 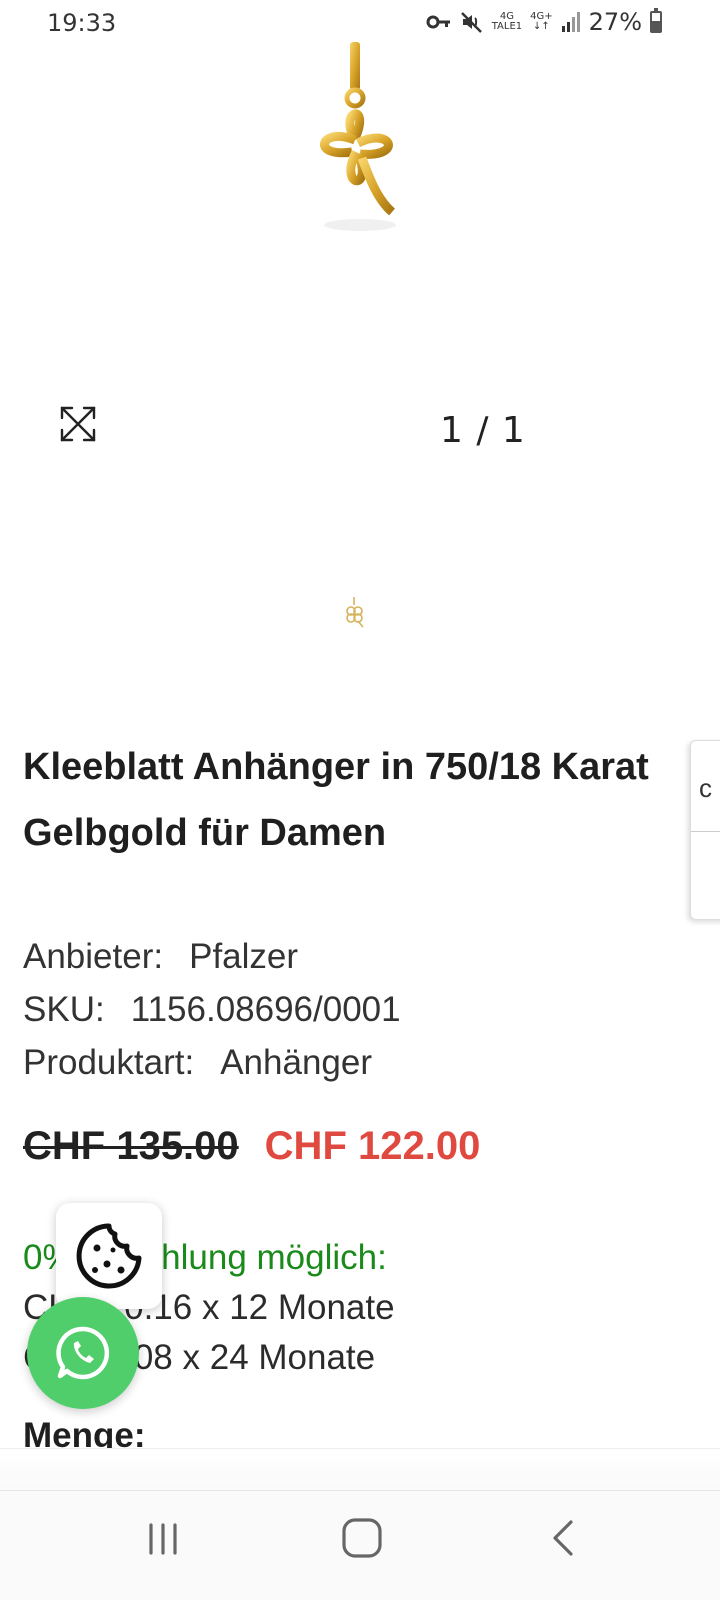 I want to click on product-image-main, so click(x=360, y=150).